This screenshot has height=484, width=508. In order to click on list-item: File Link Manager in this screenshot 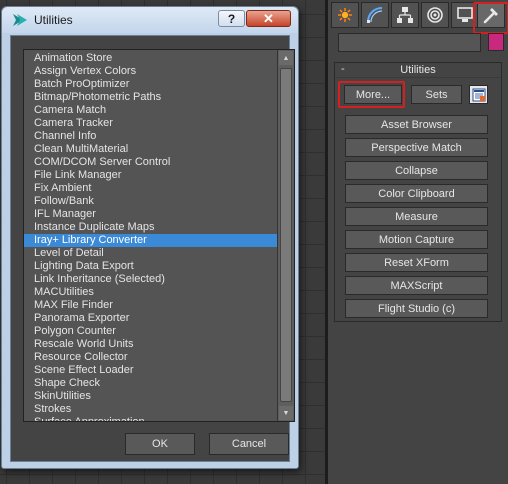, I will do `click(150, 175)`.